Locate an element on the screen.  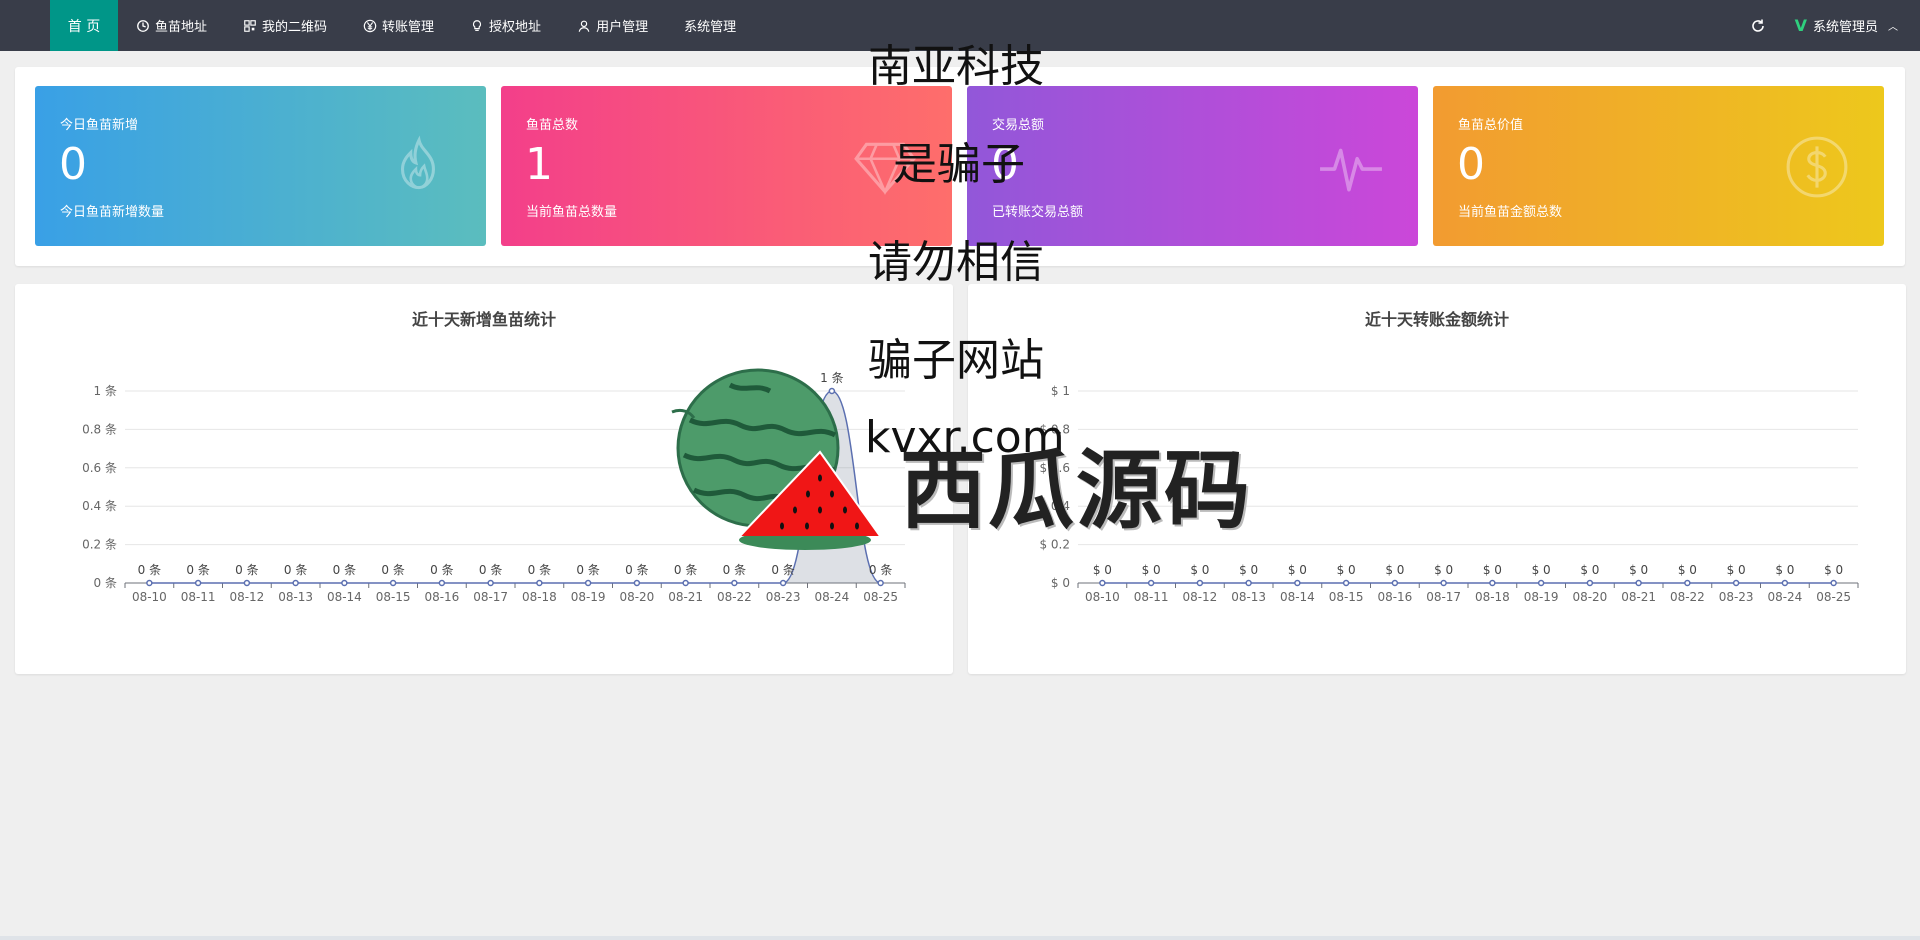
nav-item-transfer: 转账管理 is located at coordinates (398, 25).